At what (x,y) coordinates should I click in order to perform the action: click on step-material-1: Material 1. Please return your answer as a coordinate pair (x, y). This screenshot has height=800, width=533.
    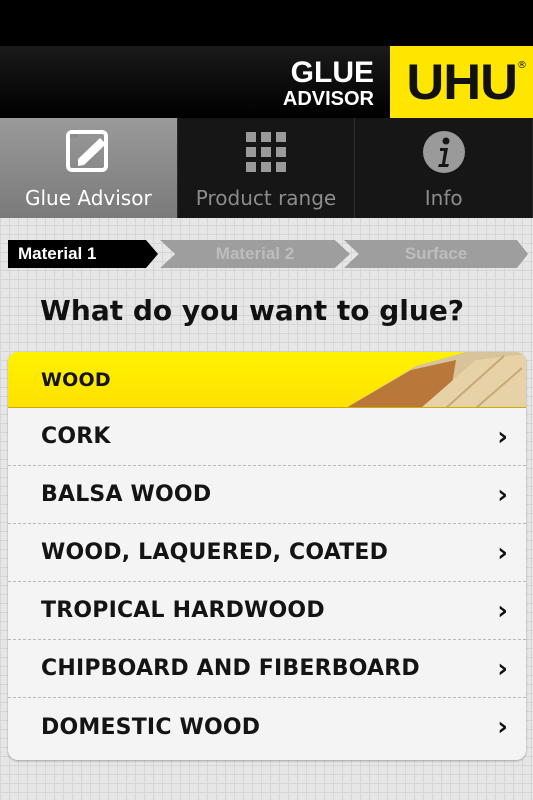
    Looking at the image, I should click on (83, 254).